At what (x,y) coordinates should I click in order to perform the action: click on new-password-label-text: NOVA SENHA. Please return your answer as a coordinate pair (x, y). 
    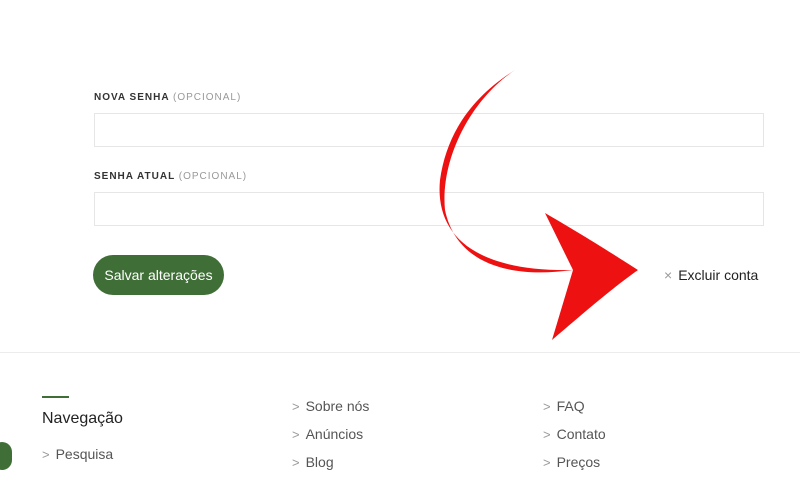
    Looking at the image, I should click on (132, 97).